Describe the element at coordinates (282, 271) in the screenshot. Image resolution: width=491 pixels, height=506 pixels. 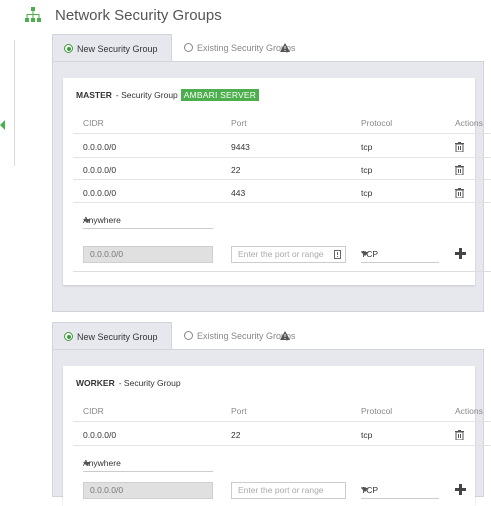
I see `card-bottom-divider` at that location.